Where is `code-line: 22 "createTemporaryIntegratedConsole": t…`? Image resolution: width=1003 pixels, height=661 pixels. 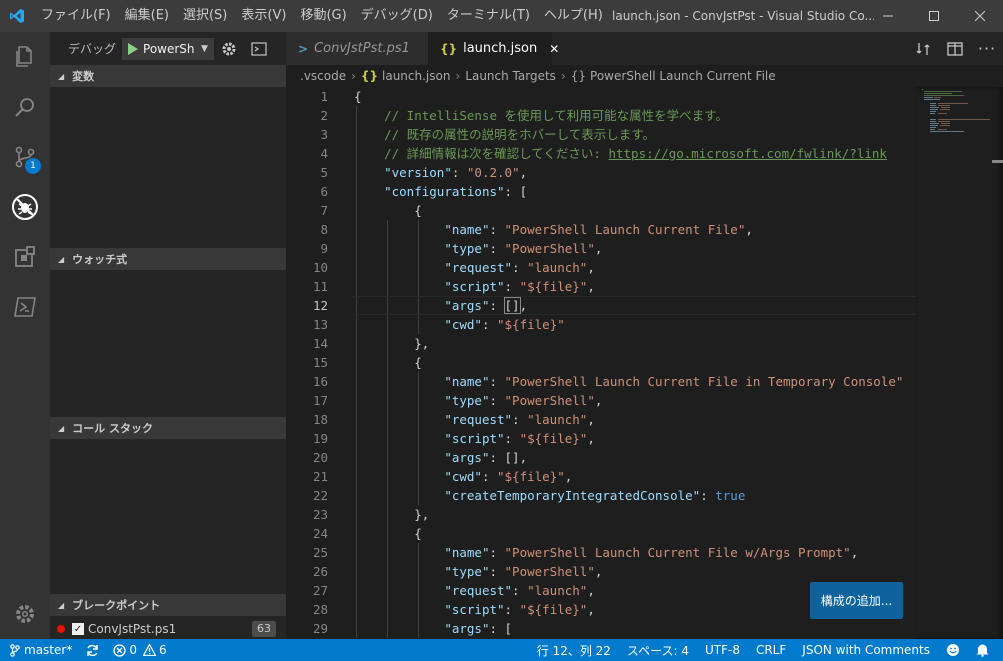
code-line: 22 "createTemporaryIntegratedConsole": t… is located at coordinates (601, 495).